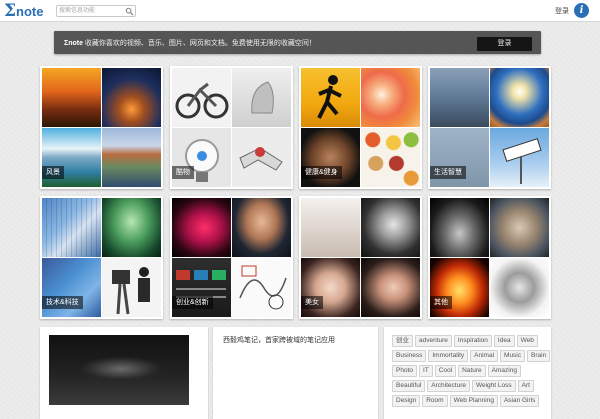  What do you see at coordinates (131, 291) in the screenshot?
I see `cameraman-icon` at bounding box center [131, 291].